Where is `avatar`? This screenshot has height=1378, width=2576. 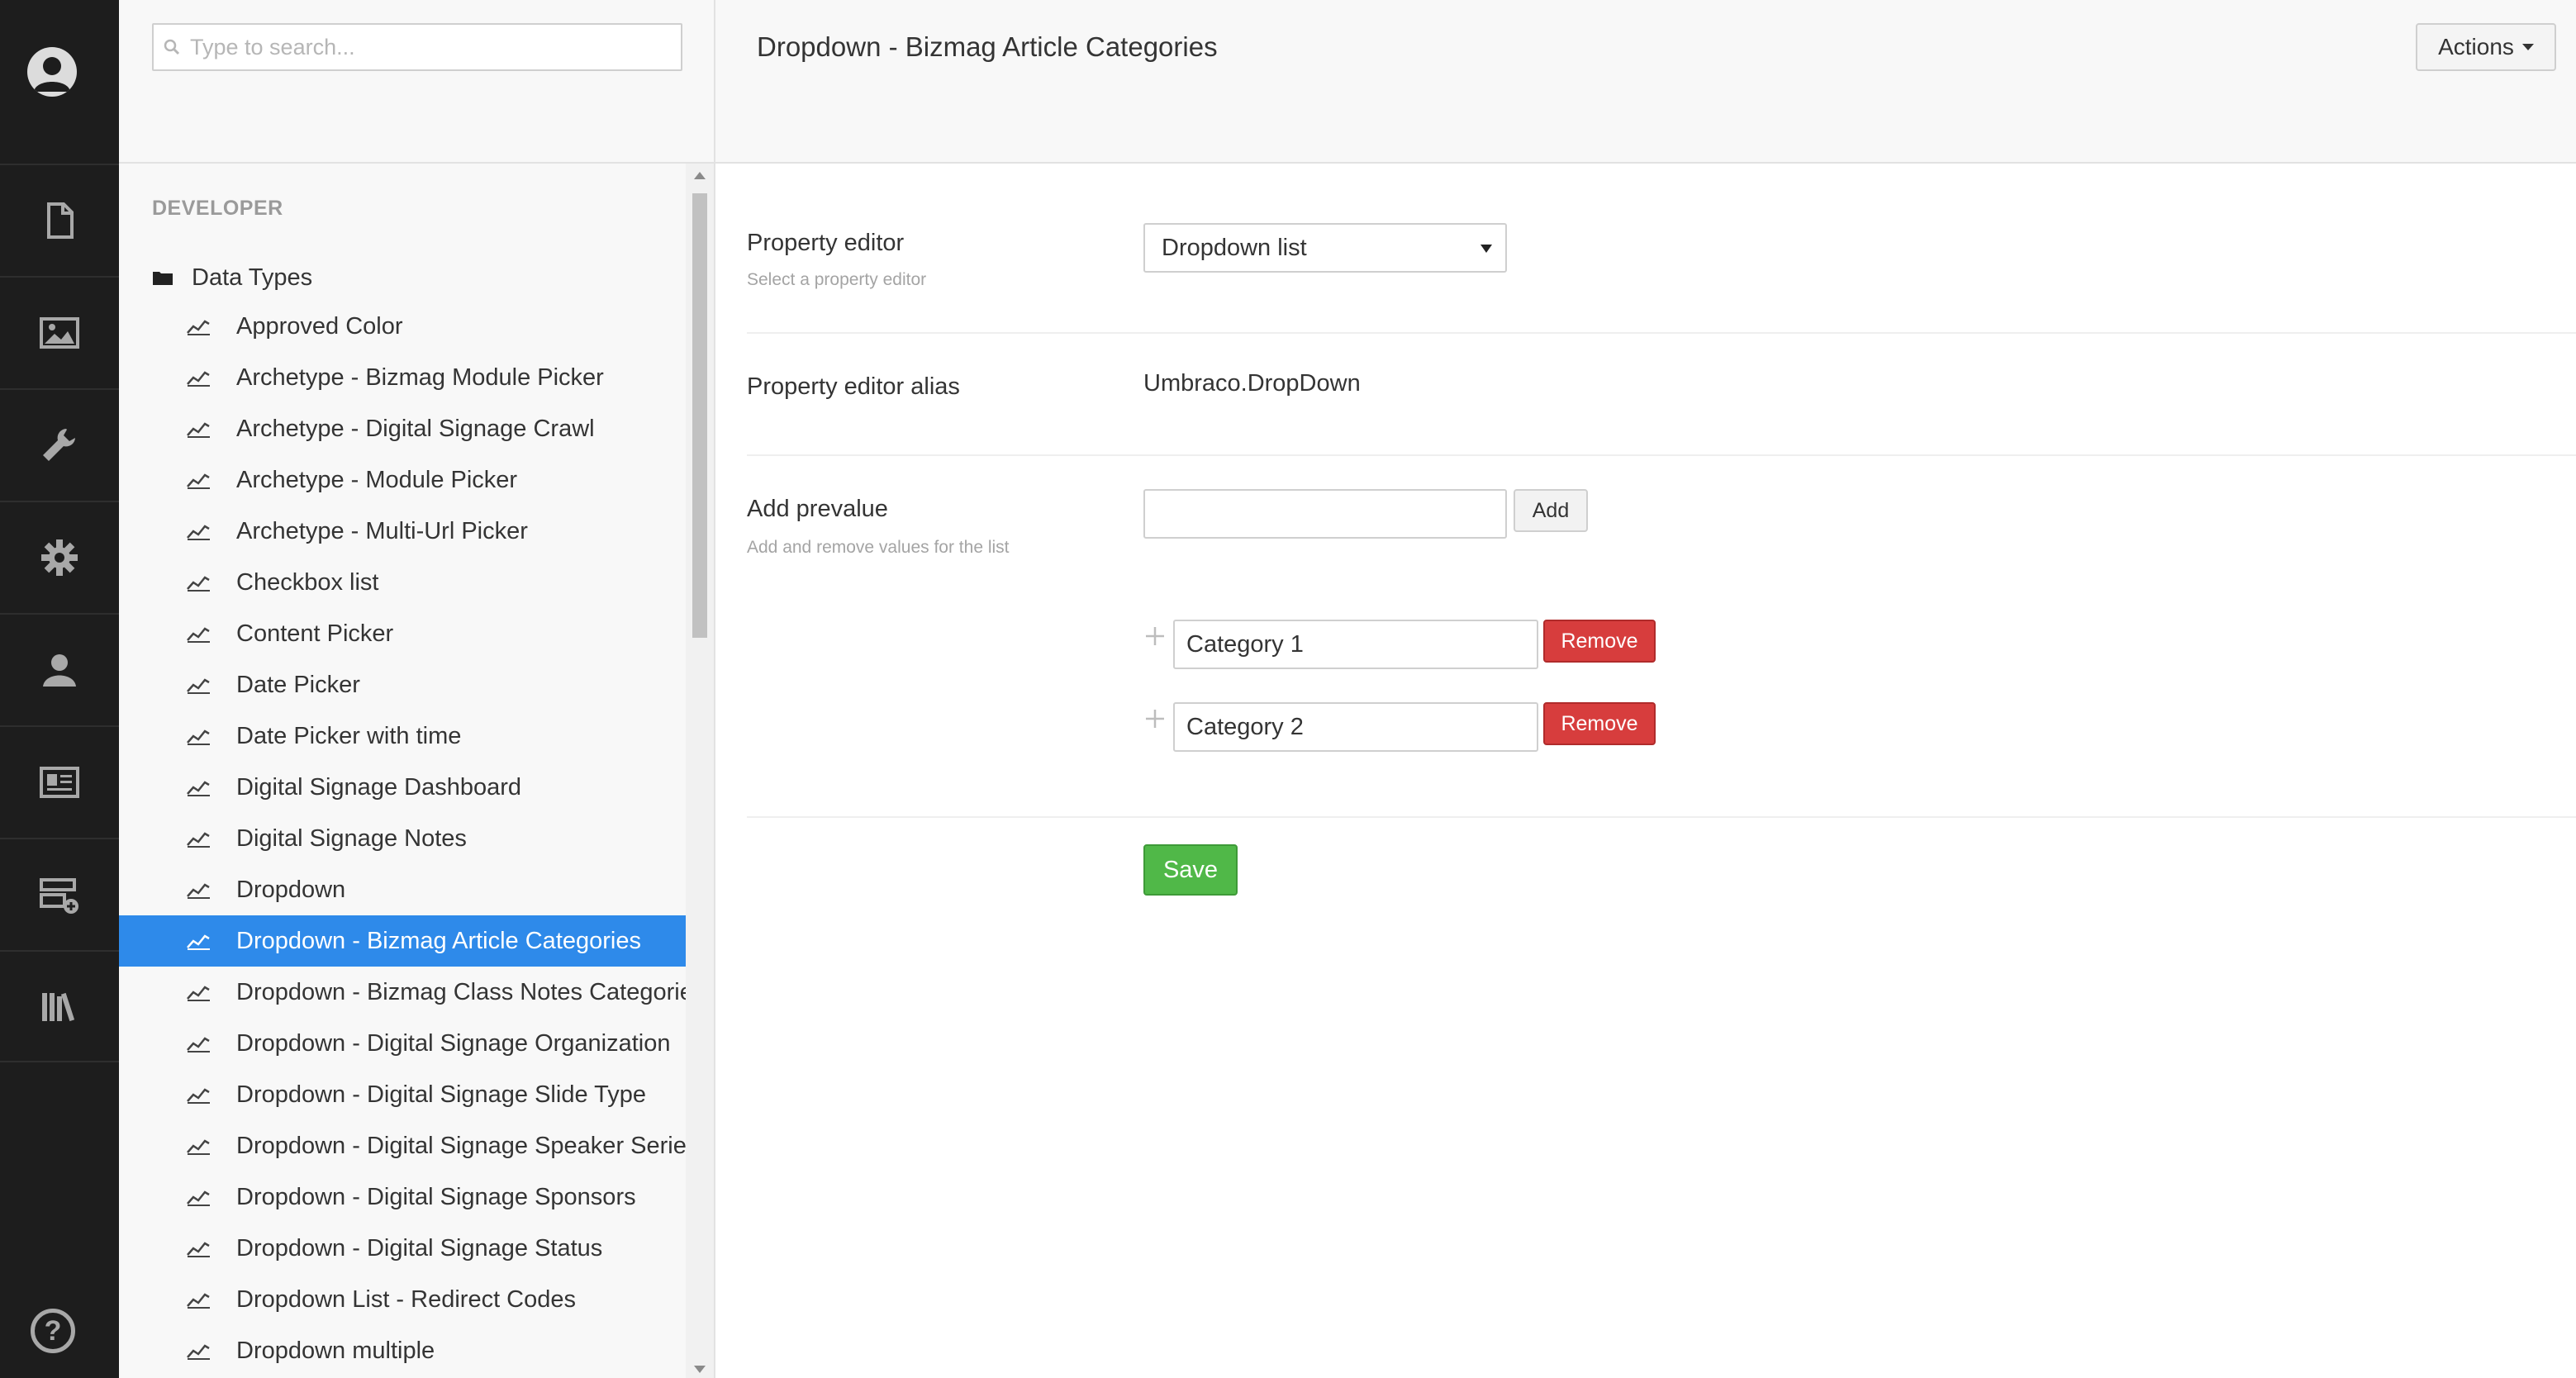 avatar is located at coordinates (52, 72).